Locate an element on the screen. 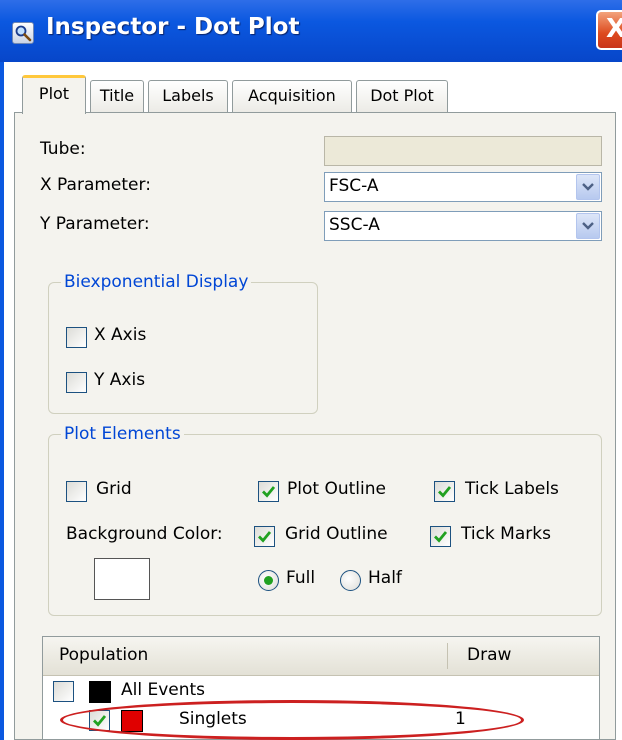 The image size is (622, 740). table-header: Population Draw is located at coordinates (321, 656).